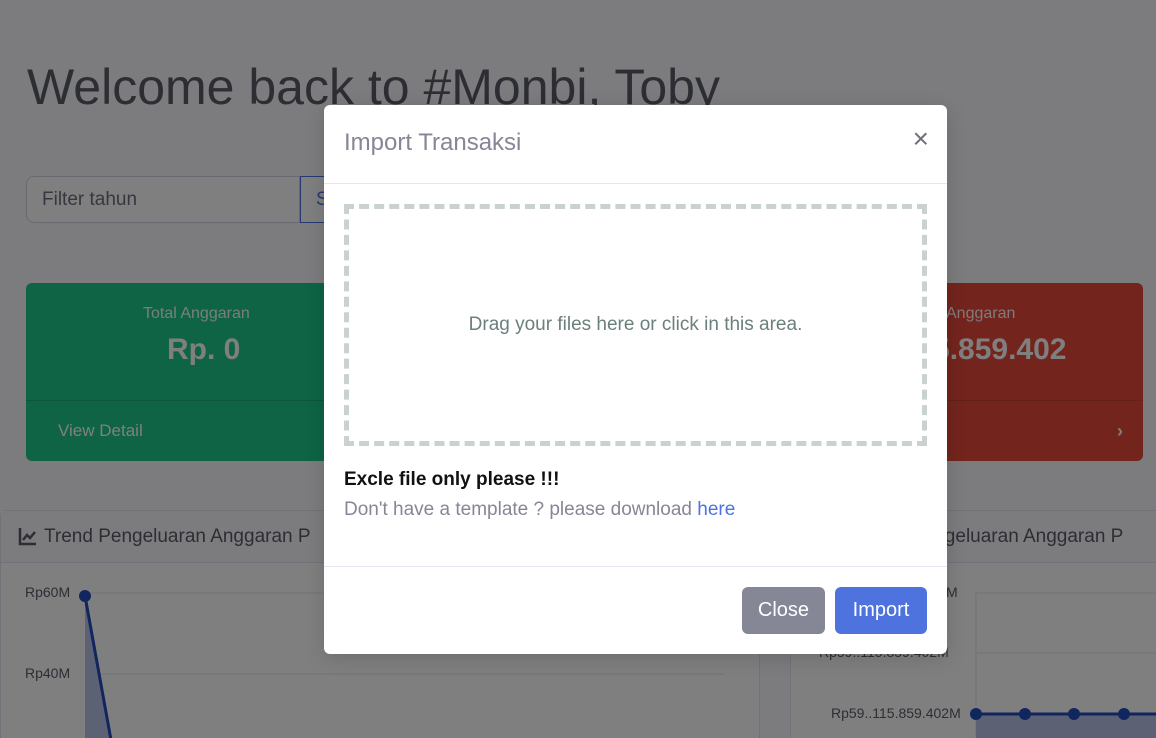 The image size is (1156, 738). What do you see at coordinates (783, 610) in the screenshot?
I see `close-button: Close` at bounding box center [783, 610].